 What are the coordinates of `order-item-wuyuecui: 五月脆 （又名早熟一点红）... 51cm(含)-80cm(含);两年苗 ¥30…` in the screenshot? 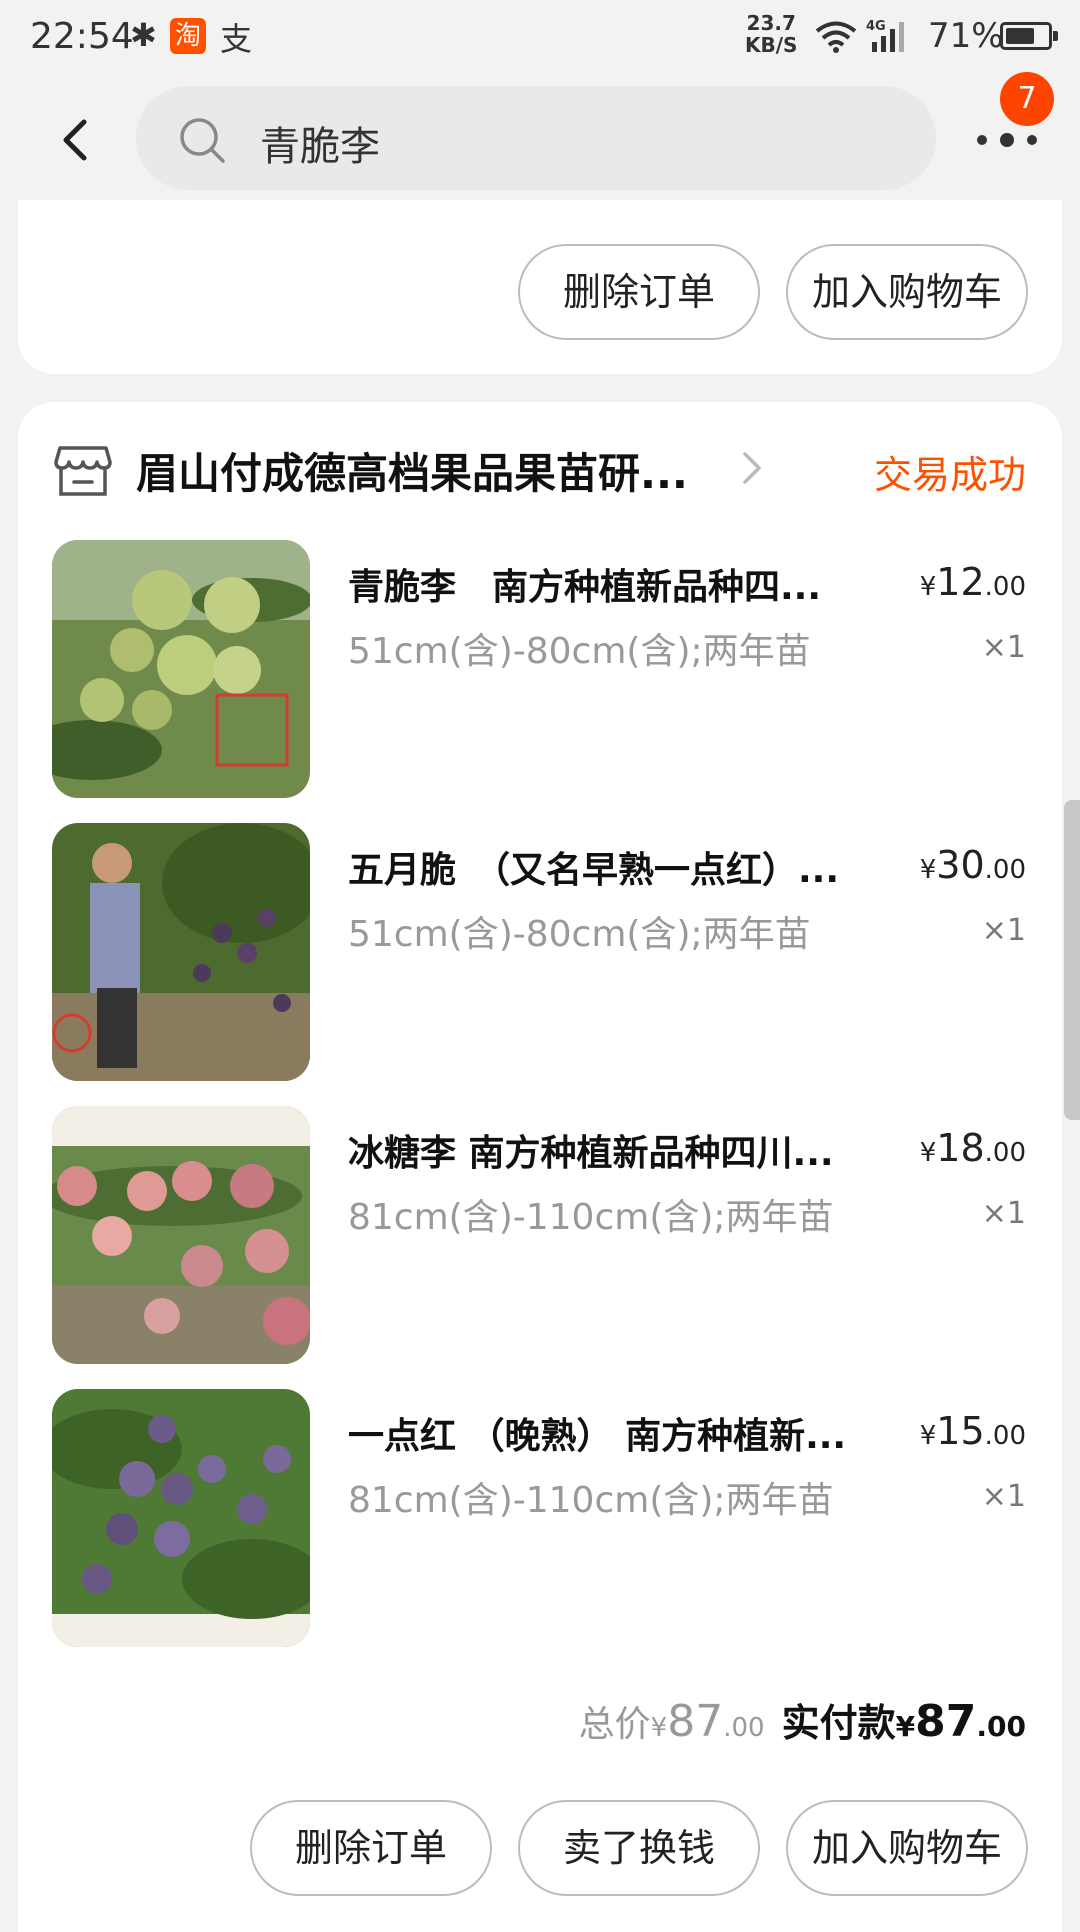 It's located at (540, 953).